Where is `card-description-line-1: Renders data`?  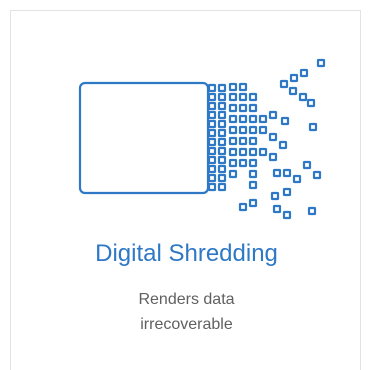
card-description-line-1: Renders data is located at coordinates (186, 299).